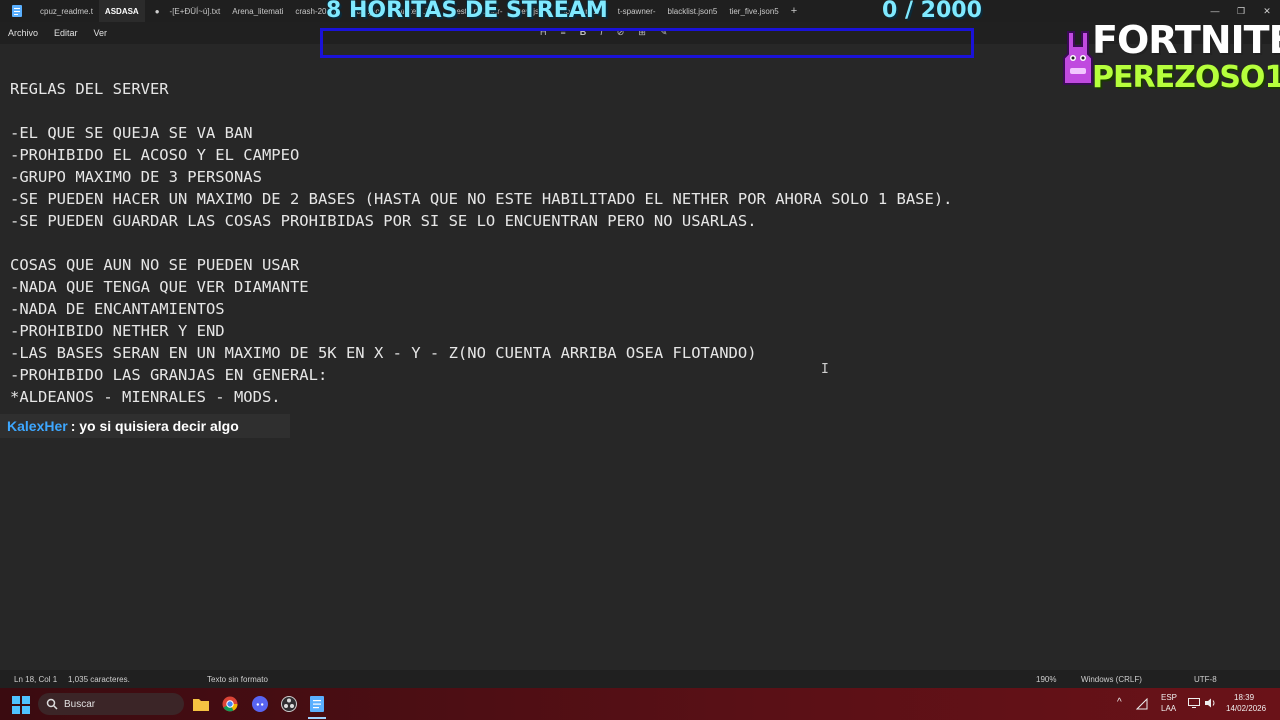 This screenshot has height=720, width=1280. I want to click on chat-message: KalexHer : yo si quisiera decir algo, so click(145, 426).